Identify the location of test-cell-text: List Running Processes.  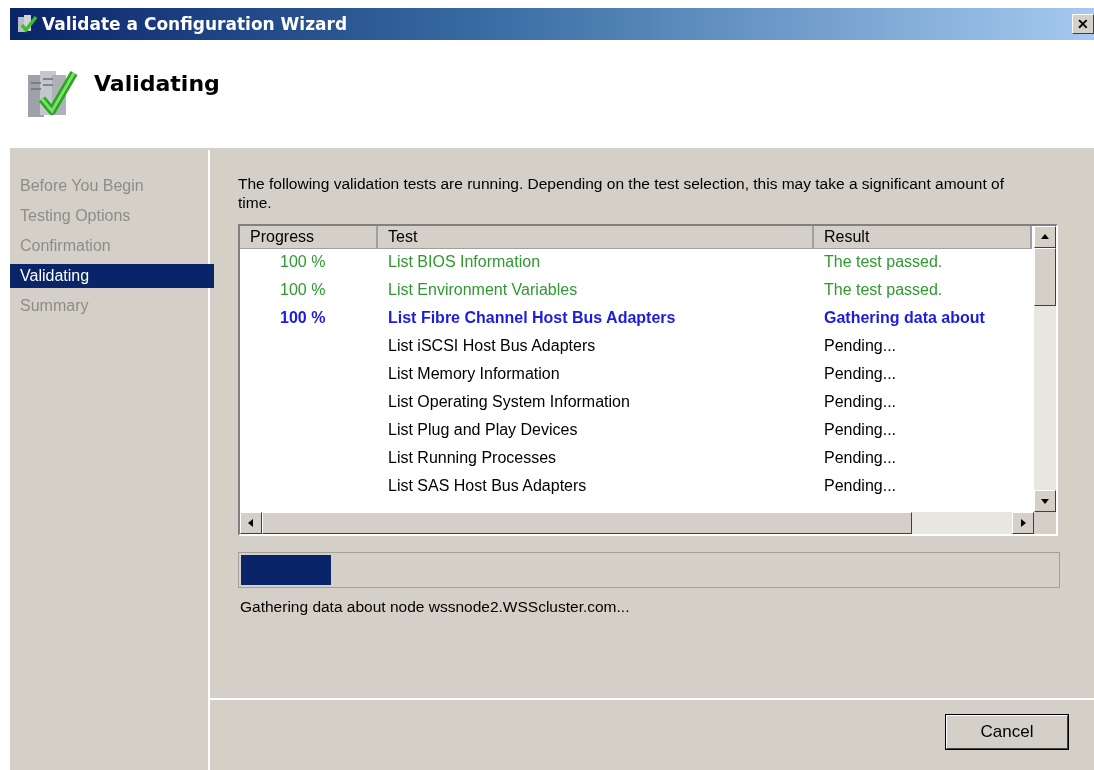
(472, 458).